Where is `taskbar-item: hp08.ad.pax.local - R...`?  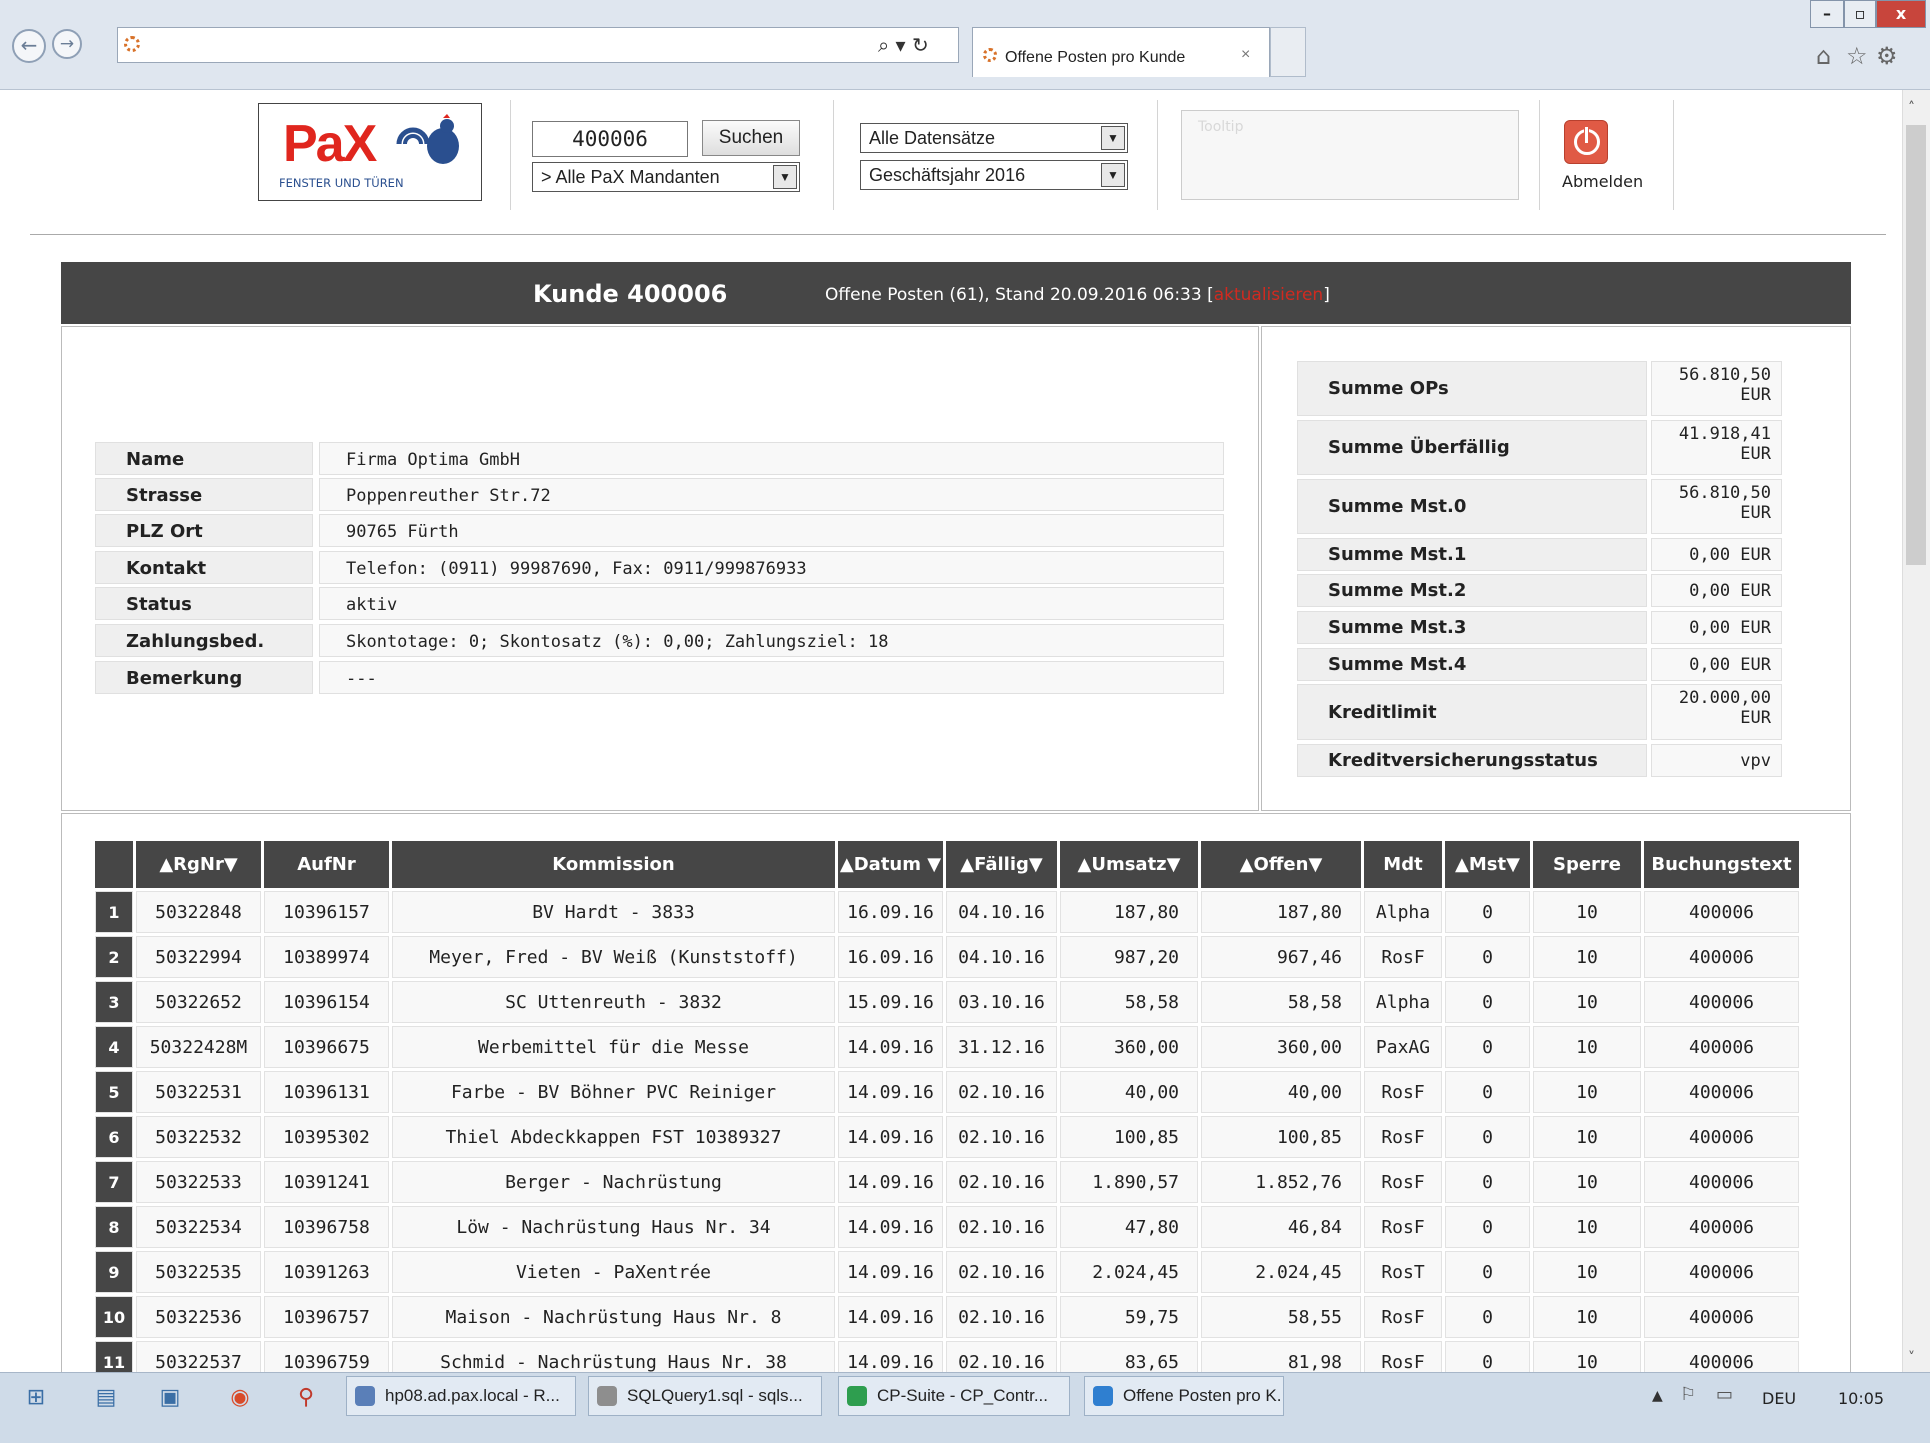
taskbar-item: hp08.ad.pax.local - R... is located at coordinates (461, 1396).